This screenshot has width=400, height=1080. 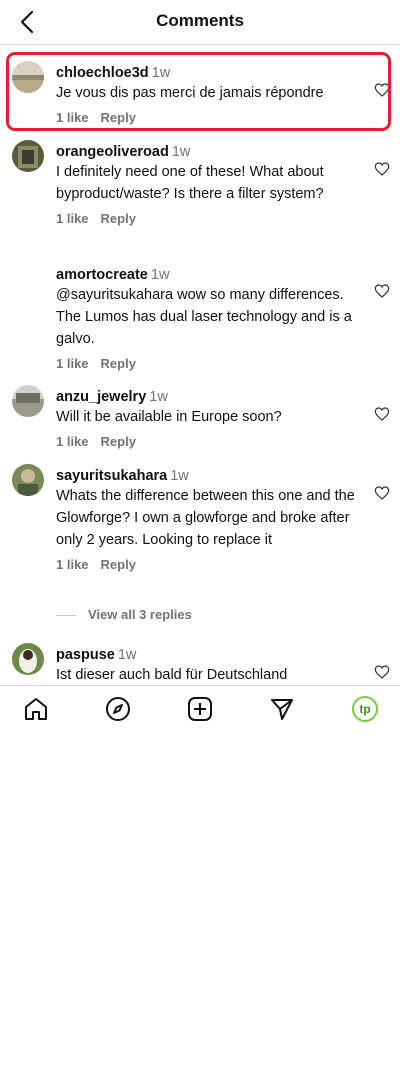 I want to click on comment-username: orangeoliveroad, so click(x=112, y=152).